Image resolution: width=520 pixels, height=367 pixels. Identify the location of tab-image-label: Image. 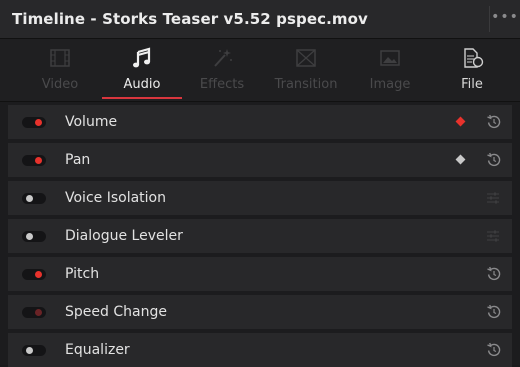
(390, 84).